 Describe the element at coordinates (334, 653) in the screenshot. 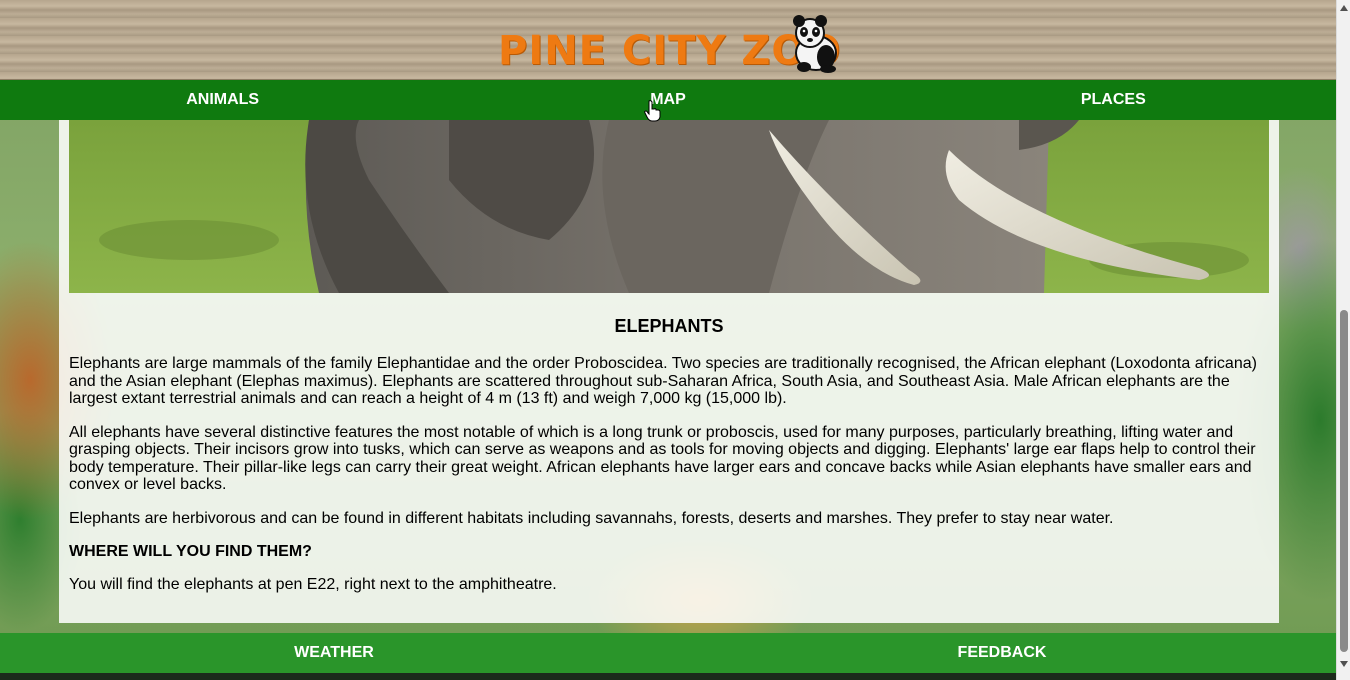

I see `nav-weather: WEATHER` at that location.